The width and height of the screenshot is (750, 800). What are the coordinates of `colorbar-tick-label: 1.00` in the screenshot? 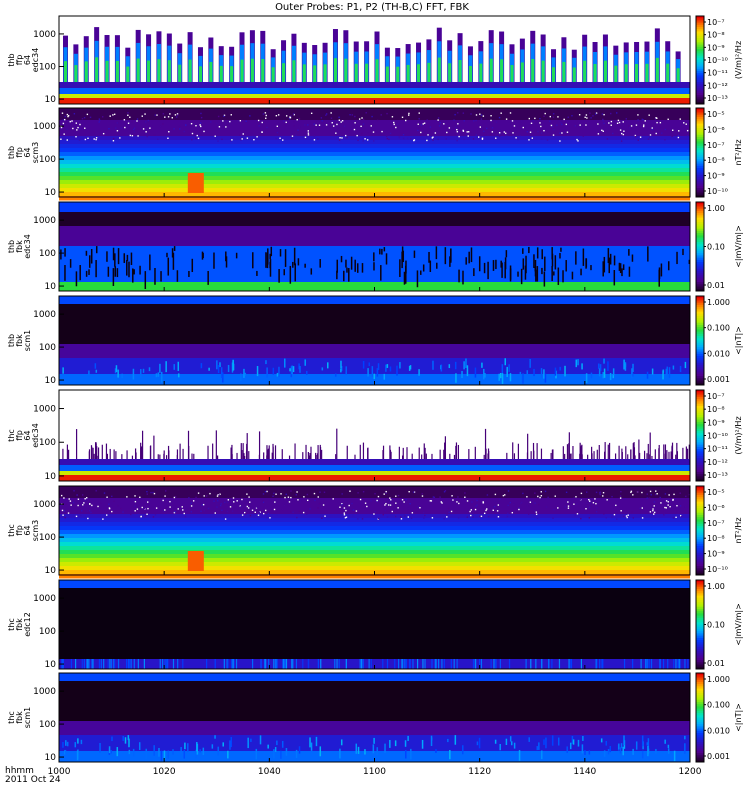 It's located at (716, 586).